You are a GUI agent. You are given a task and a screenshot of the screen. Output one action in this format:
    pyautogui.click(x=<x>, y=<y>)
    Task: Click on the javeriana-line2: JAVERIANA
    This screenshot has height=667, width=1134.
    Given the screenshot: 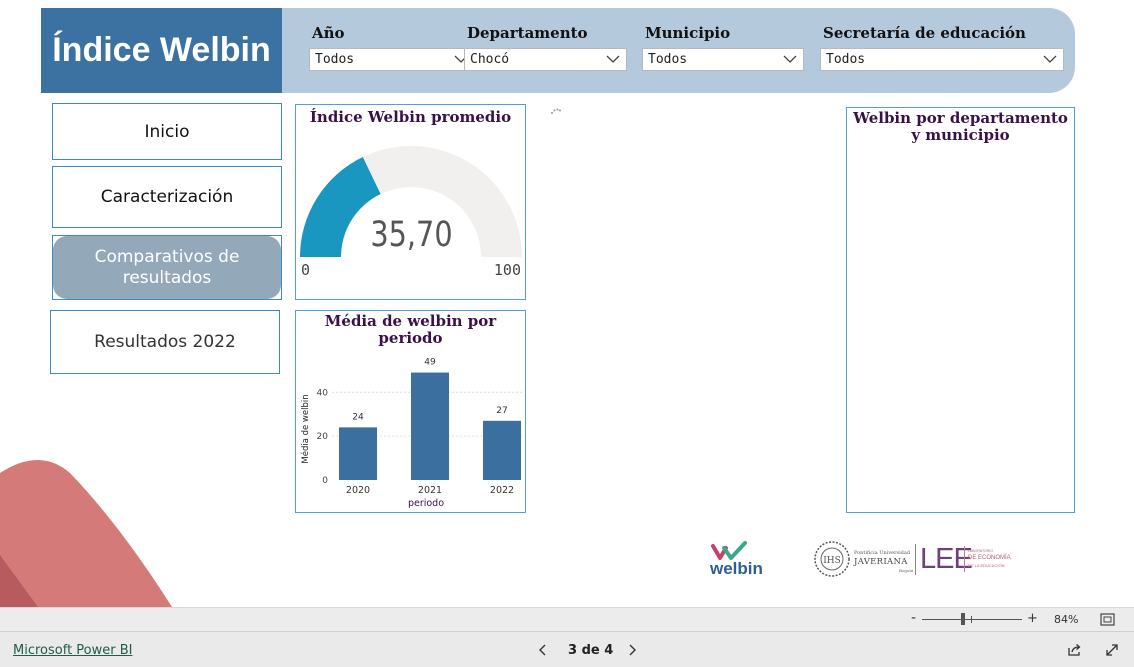 What is the action you would take?
    pyautogui.click(x=881, y=562)
    